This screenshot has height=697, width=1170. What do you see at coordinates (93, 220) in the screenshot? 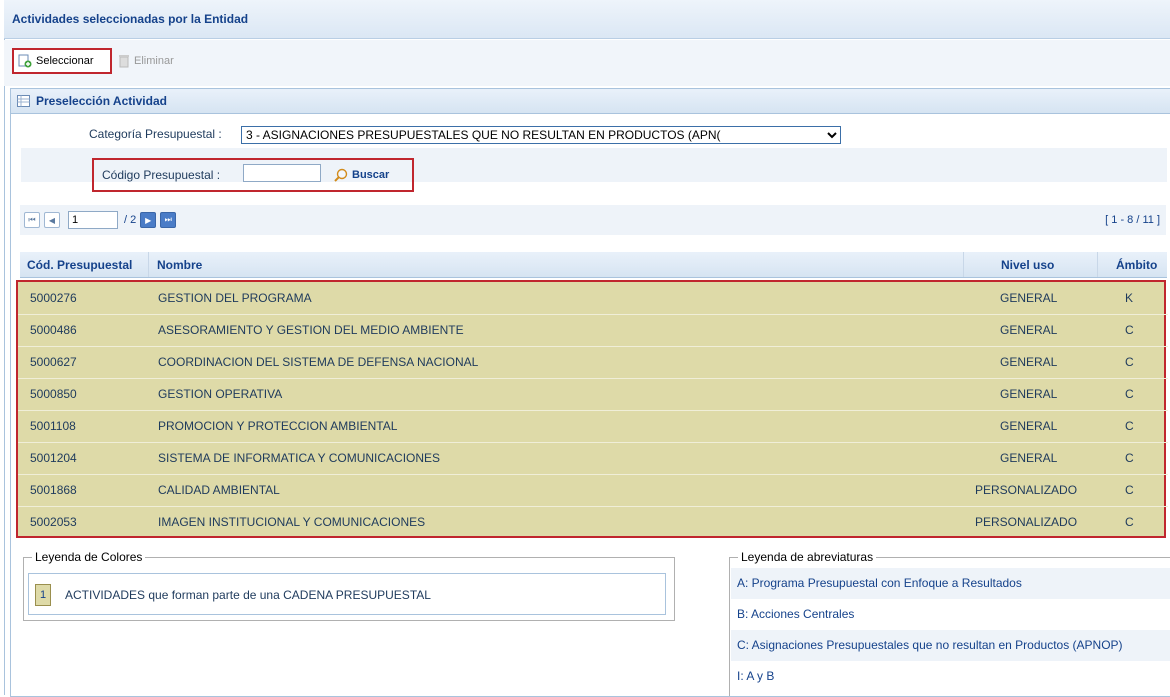
I see `page-number-input` at bounding box center [93, 220].